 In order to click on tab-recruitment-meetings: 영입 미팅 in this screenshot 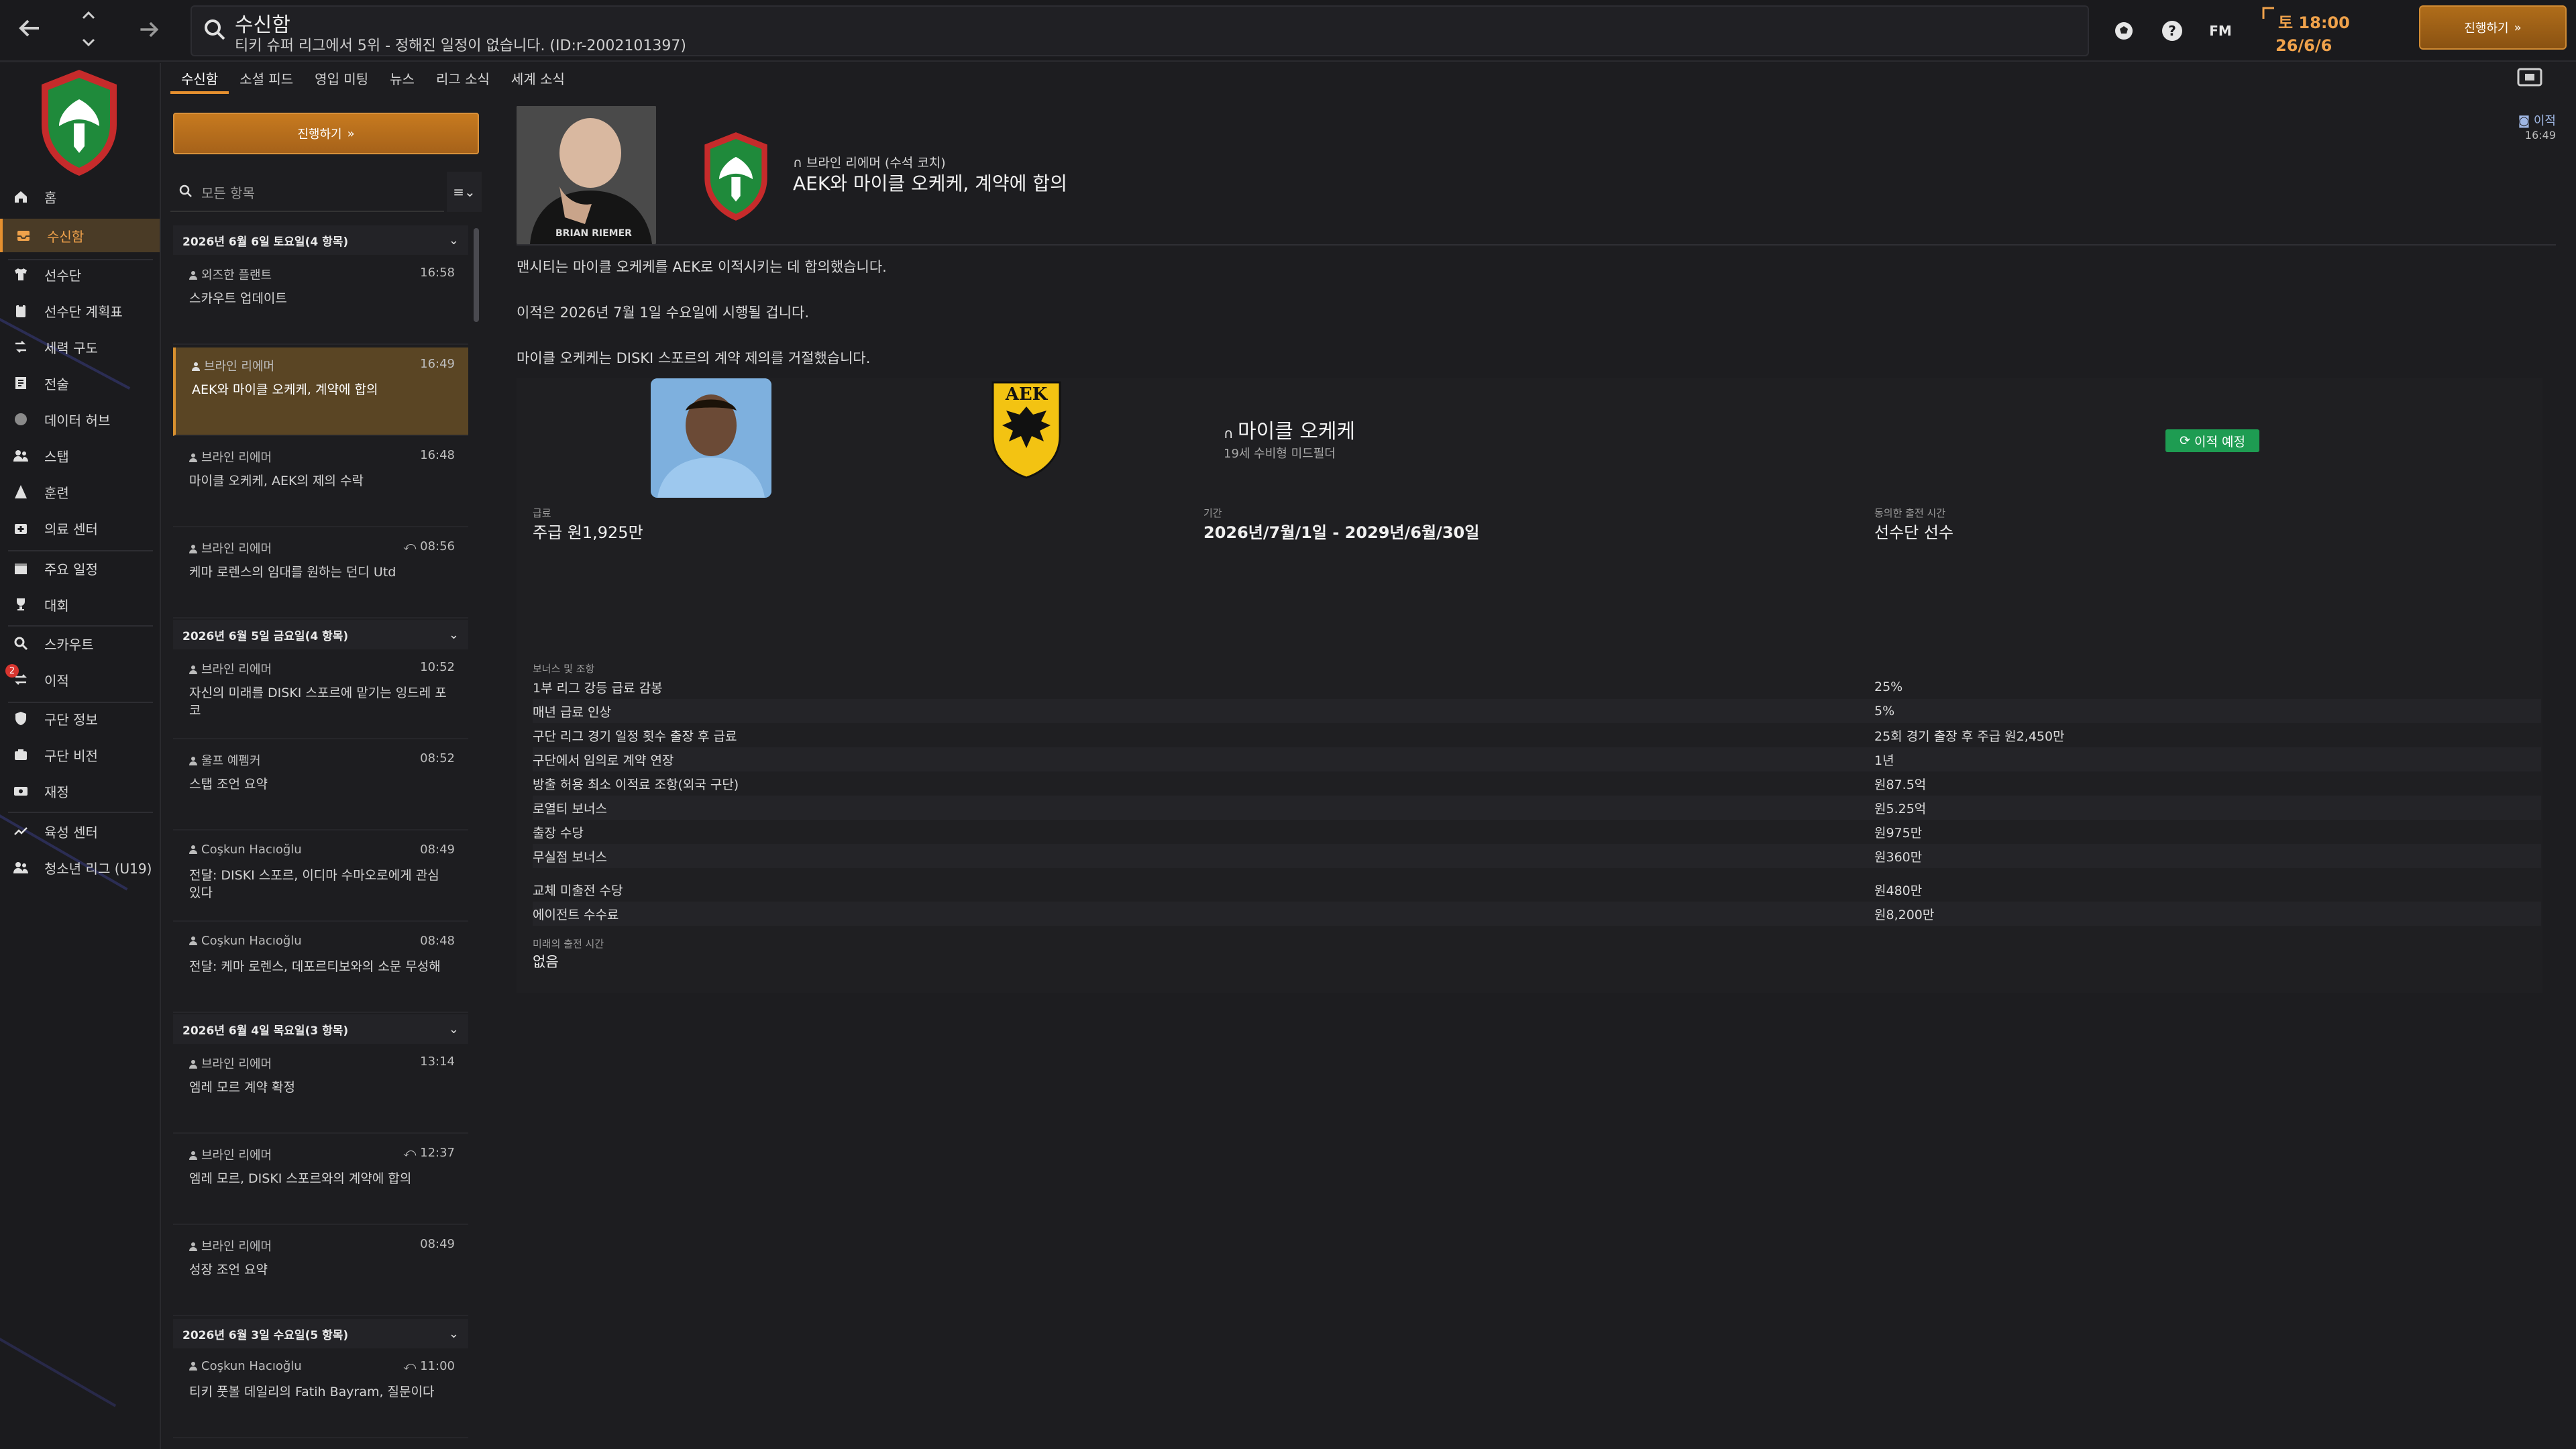, I will do `click(341, 78)`.